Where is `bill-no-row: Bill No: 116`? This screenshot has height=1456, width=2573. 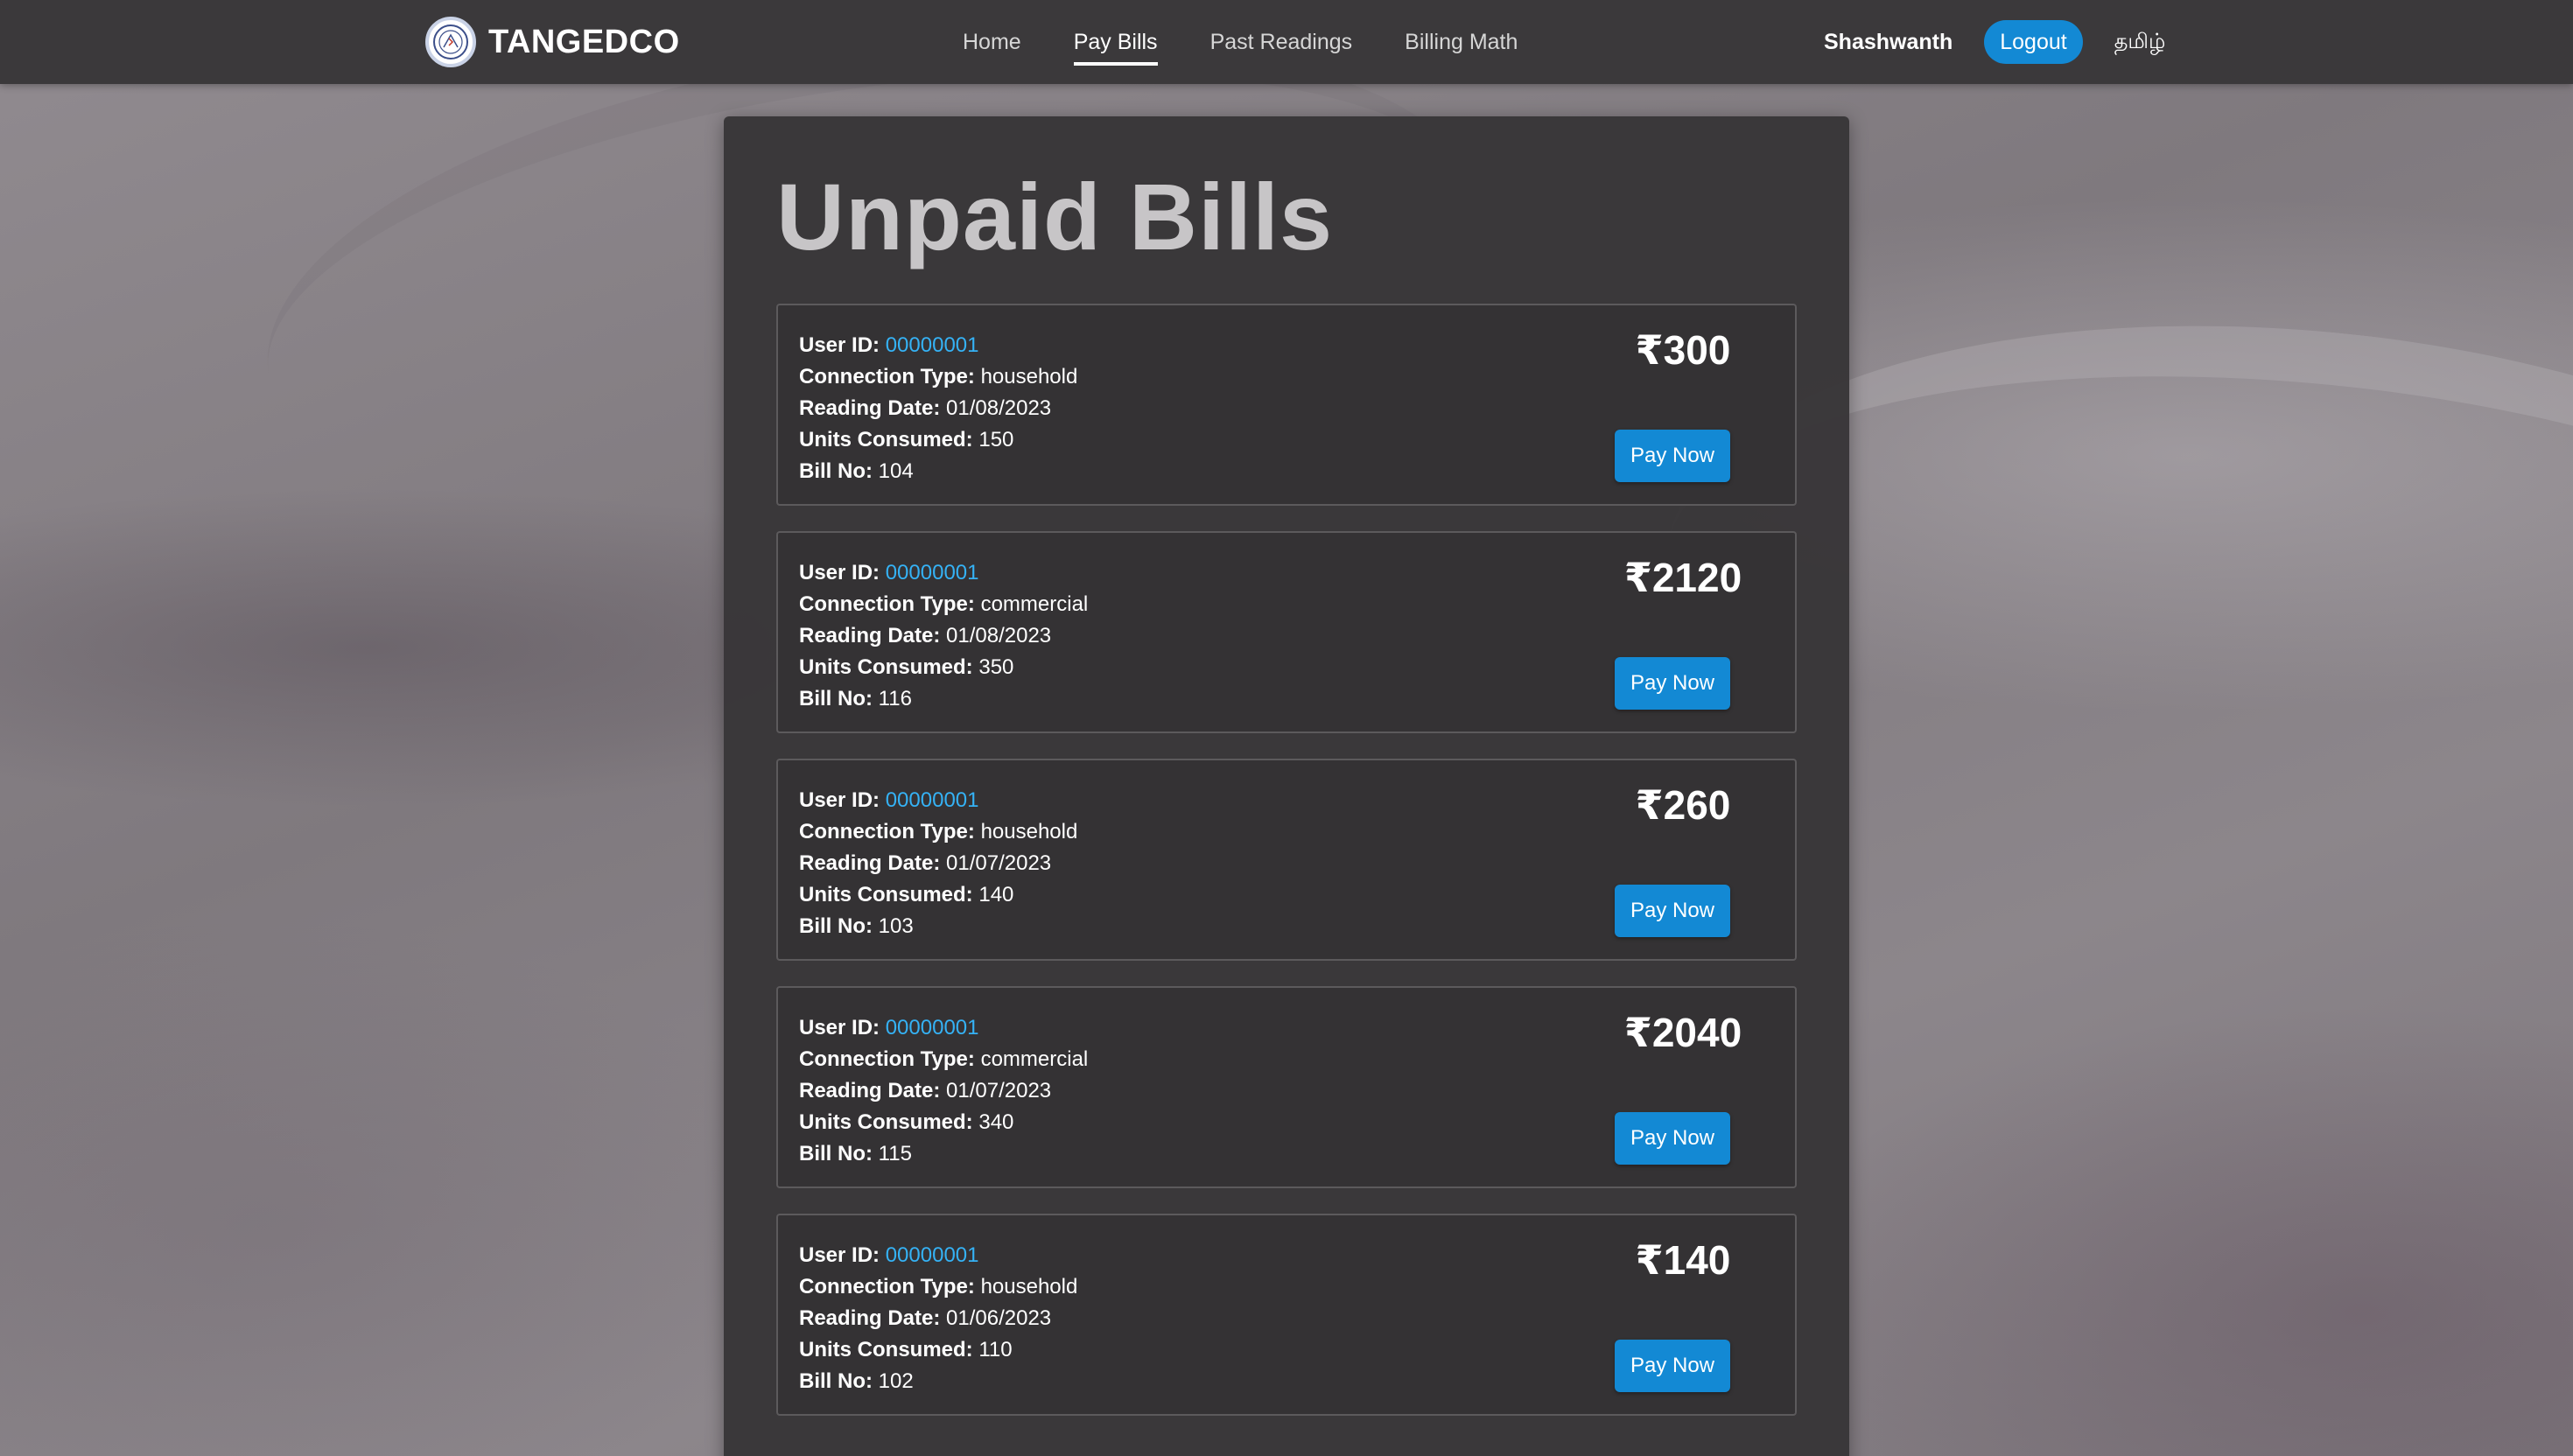
bill-no-row: Bill No: 116 is located at coordinates (943, 699).